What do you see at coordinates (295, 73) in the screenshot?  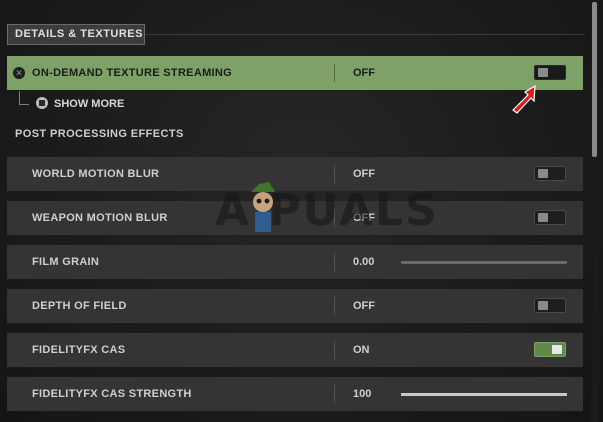 I see `setting-row-on-demand-texture-streaming: ✕ ON-DEMAND TEXTURE STREAMING OFF` at bounding box center [295, 73].